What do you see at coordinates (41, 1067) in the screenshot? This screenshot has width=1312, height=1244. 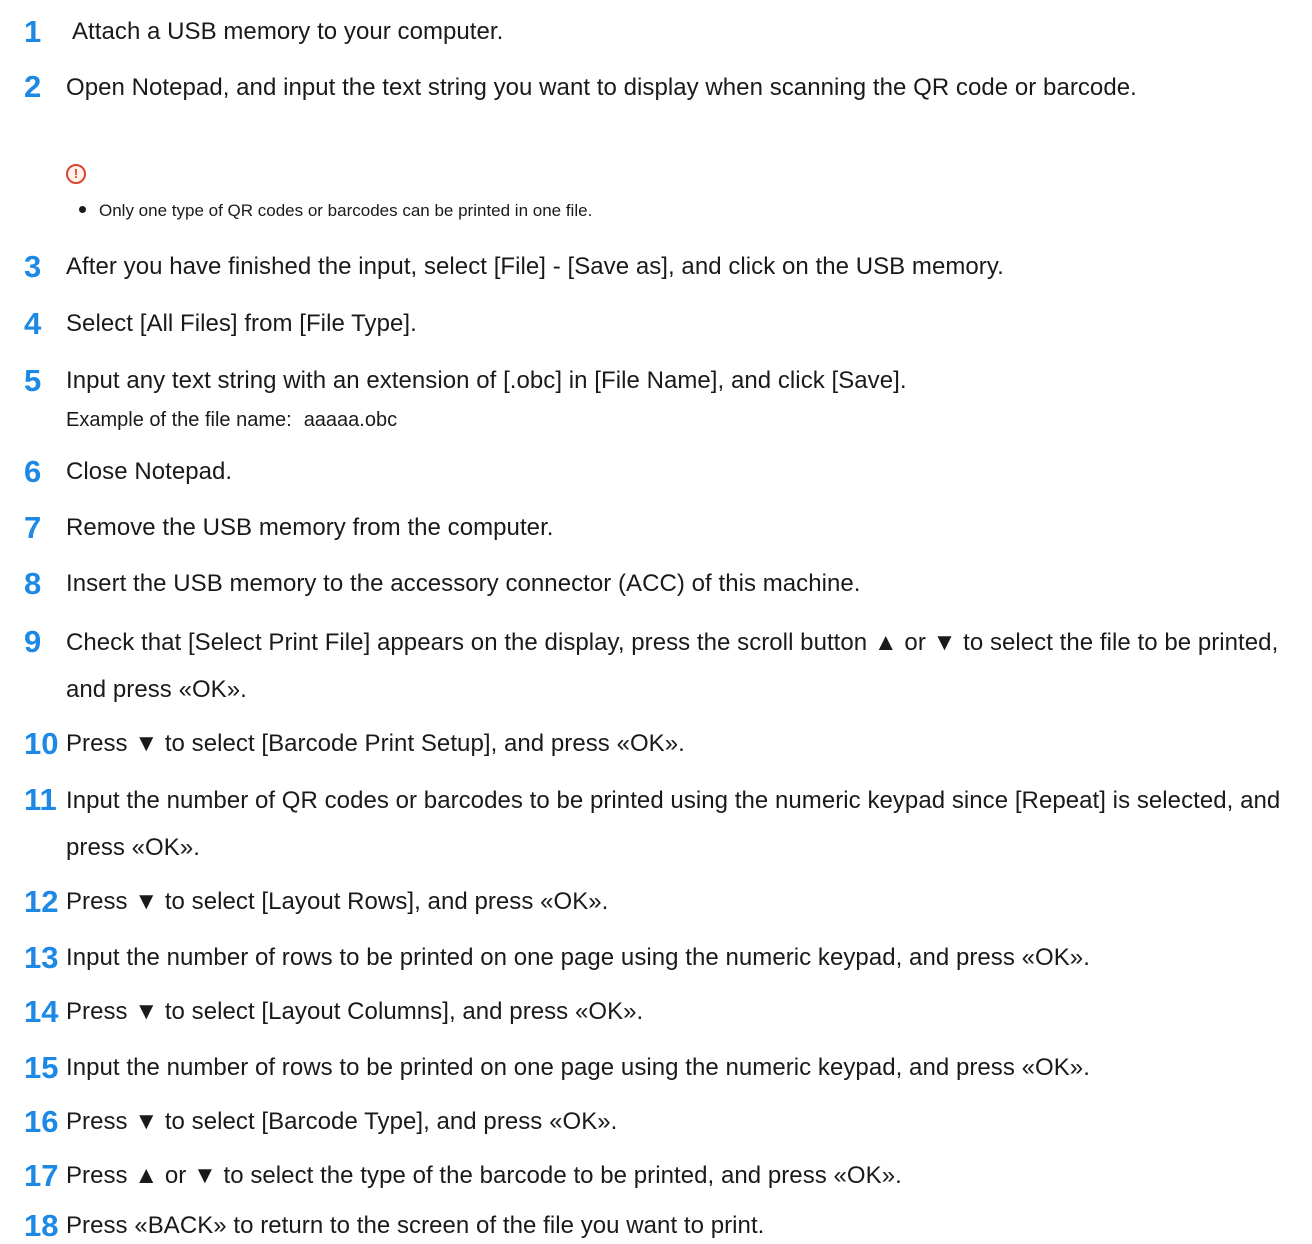 I see `step-number: 15` at bounding box center [41, 1067].